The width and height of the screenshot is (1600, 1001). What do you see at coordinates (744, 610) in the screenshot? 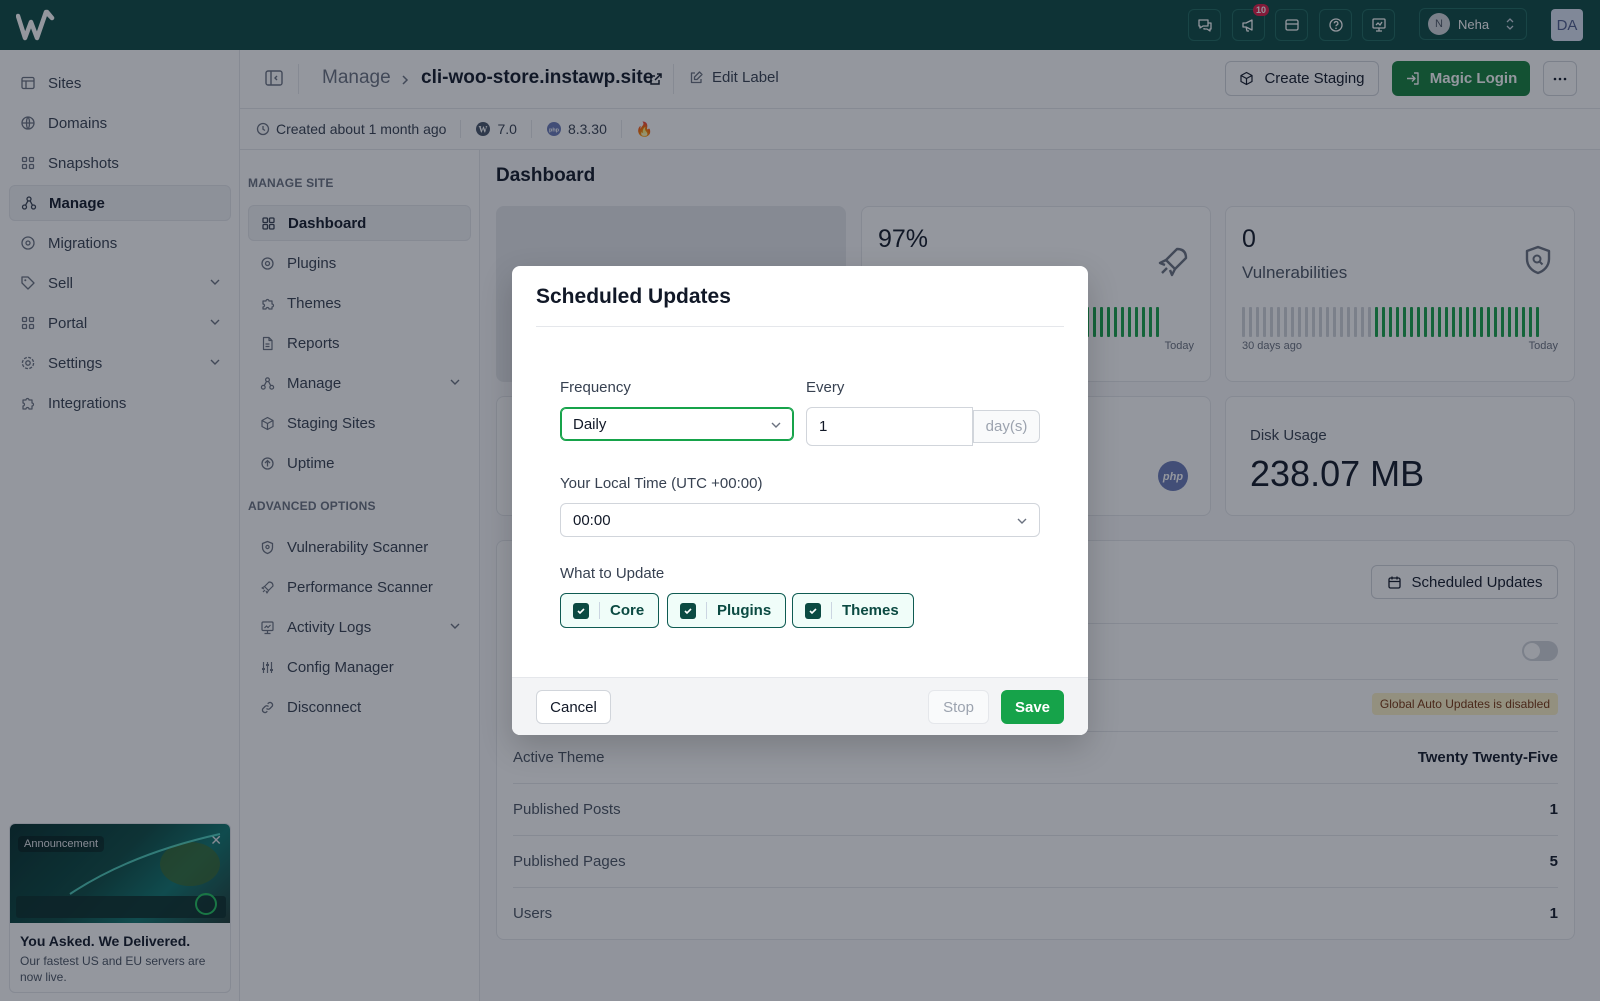
I see `update-option-label: Plugins` at bounding box center [744, 610].